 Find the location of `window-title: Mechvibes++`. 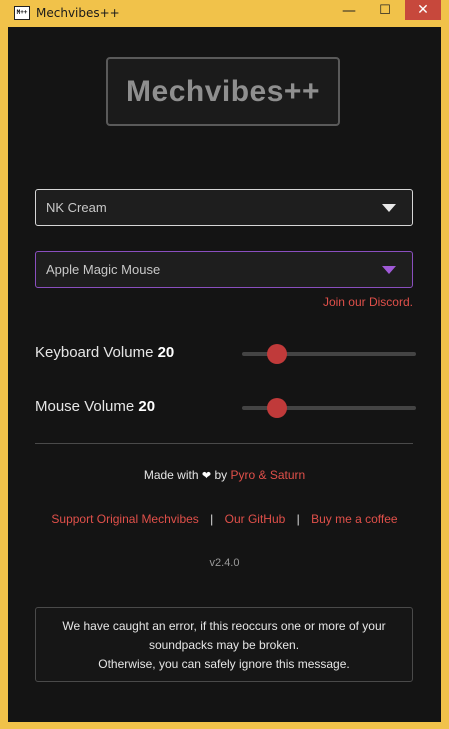

window-title: Mechvibes++ is located at coordinates (78, 13).